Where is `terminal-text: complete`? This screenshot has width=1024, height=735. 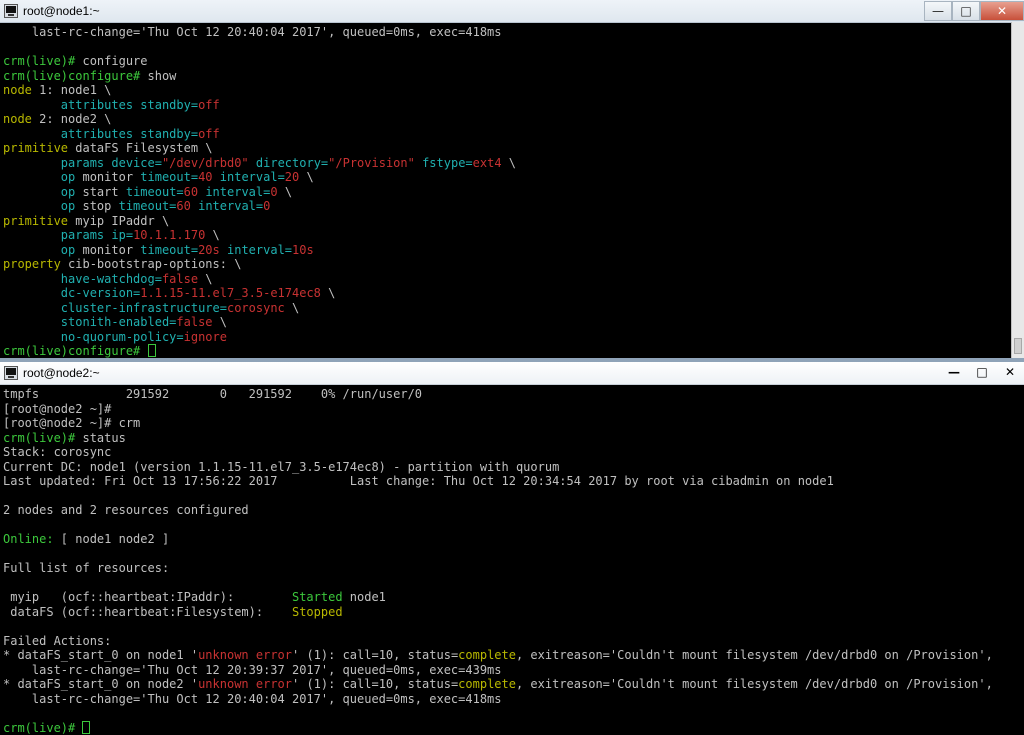 terminal-text: complete is located at coordinates (487, 655).